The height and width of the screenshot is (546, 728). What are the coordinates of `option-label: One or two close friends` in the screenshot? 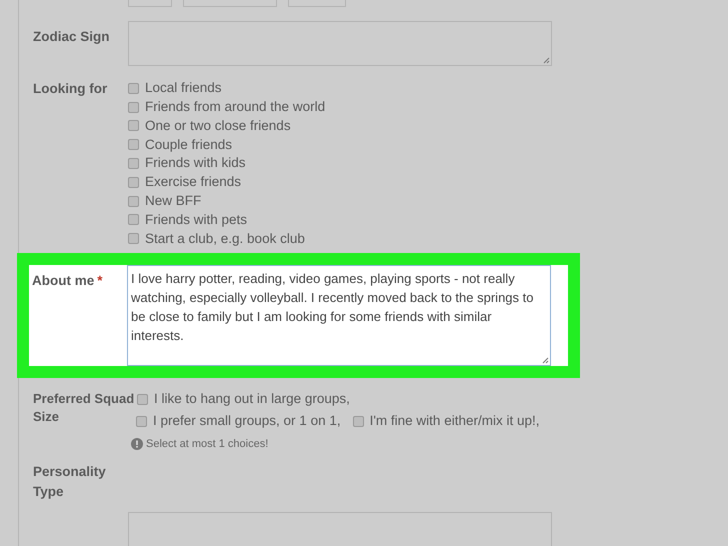 It's located at (218, 125).